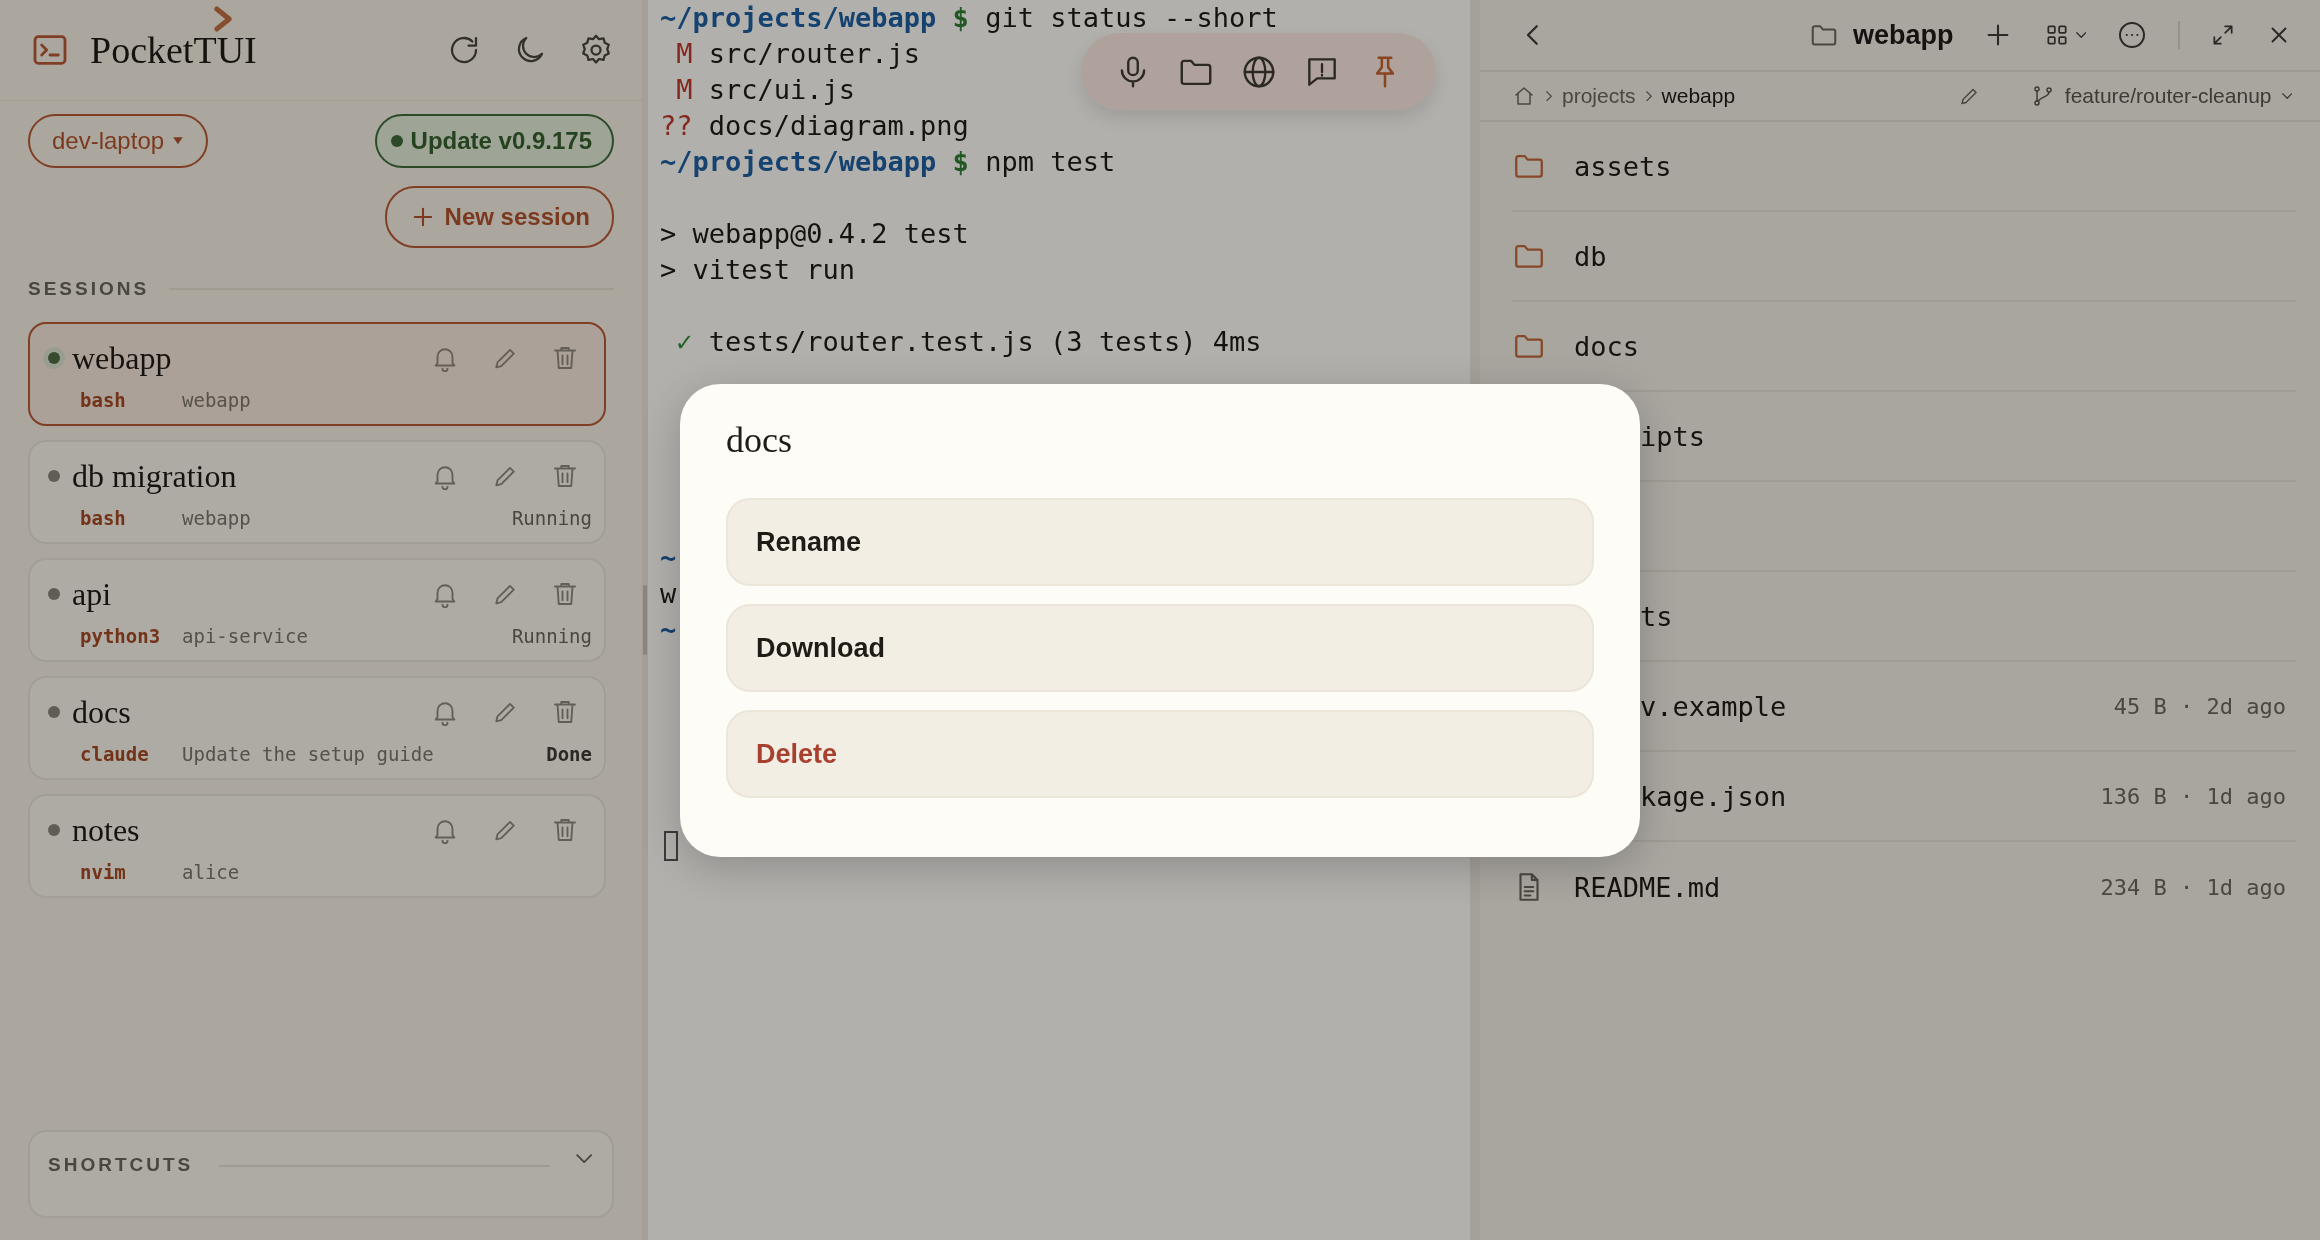  What do you see at coordinates (317, 492) in the screenshot?
I see `session-card: db migration bash webapp Running` at bounding box center [317, 492].